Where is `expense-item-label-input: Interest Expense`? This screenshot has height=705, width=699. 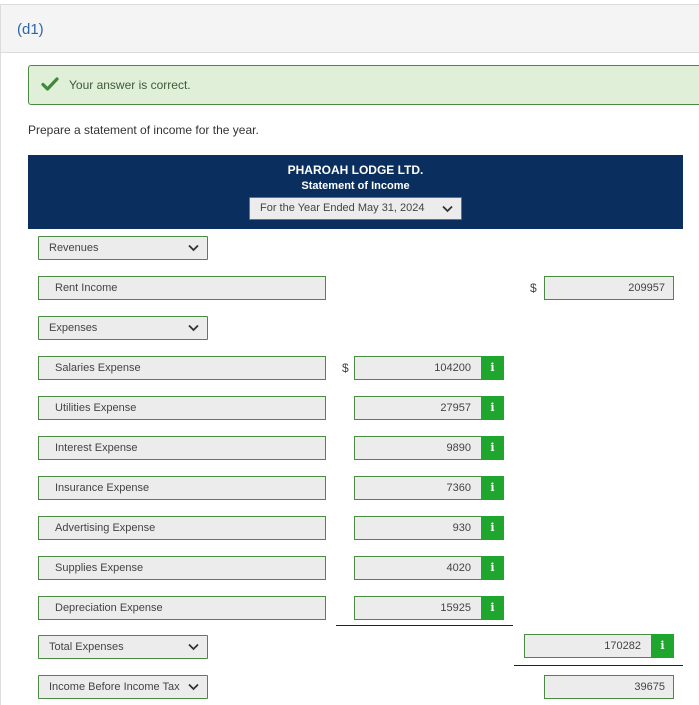
expense-item-label-input: Interest Expense is located at coordinates (182, 448).